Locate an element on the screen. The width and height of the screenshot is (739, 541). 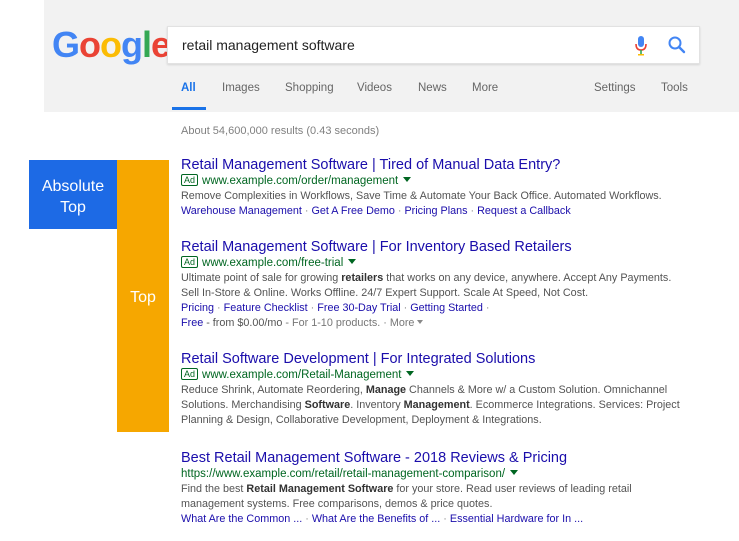
search-query: retail management software is located at coordinates (268, 45).